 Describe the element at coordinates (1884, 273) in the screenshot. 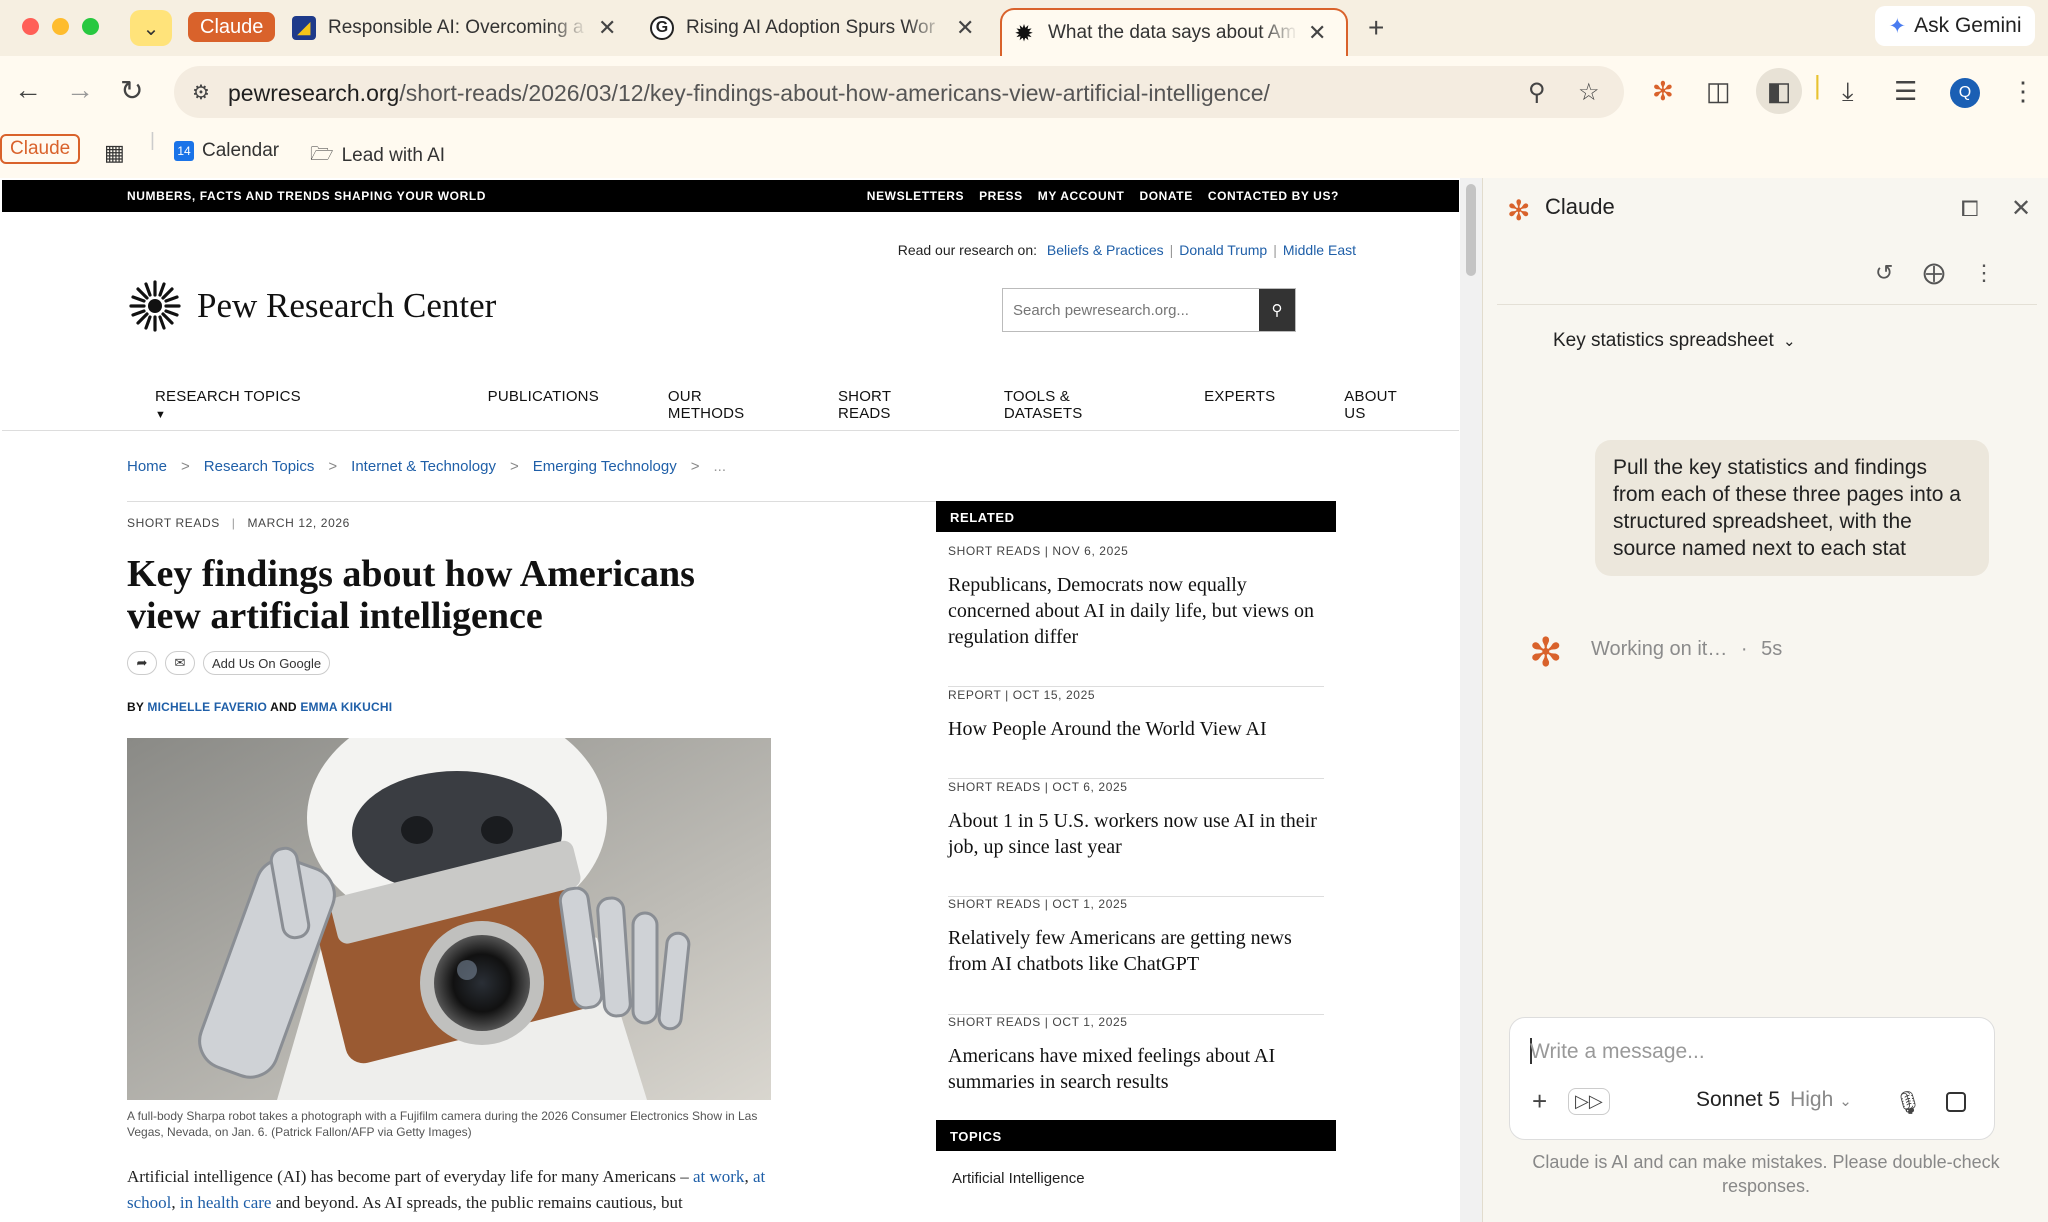

I see `history-icon: ↺` at that location.